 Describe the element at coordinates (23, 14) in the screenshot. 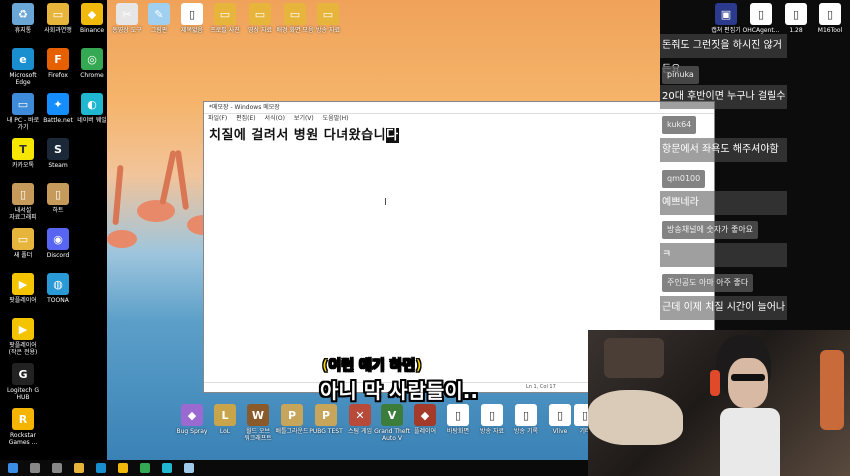

I see `recycle-bin-icon: ♻` at that location.